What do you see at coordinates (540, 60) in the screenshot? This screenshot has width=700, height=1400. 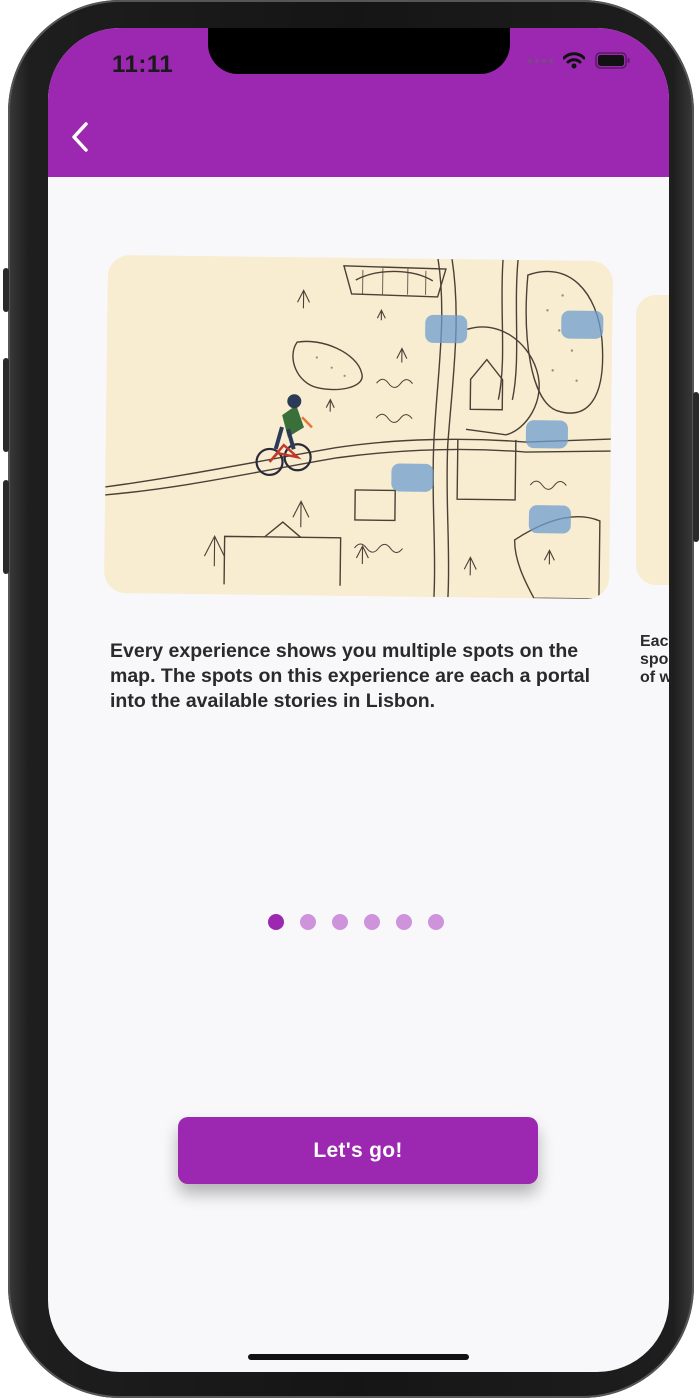 I see `signal-dots-icon` at bounding box center [540, 60].